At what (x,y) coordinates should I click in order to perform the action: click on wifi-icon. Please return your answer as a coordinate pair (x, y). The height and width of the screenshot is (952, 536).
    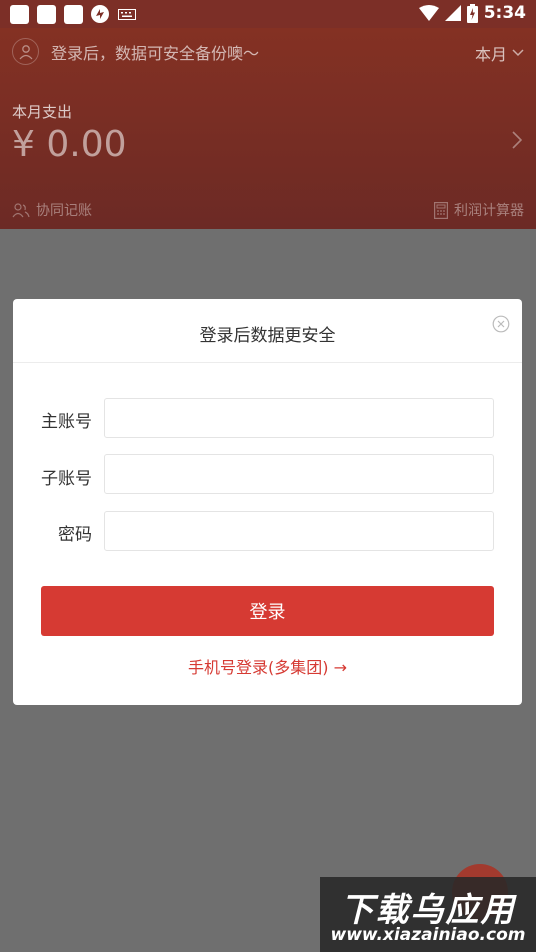
    Looking at the image, I should click on (428, 13).